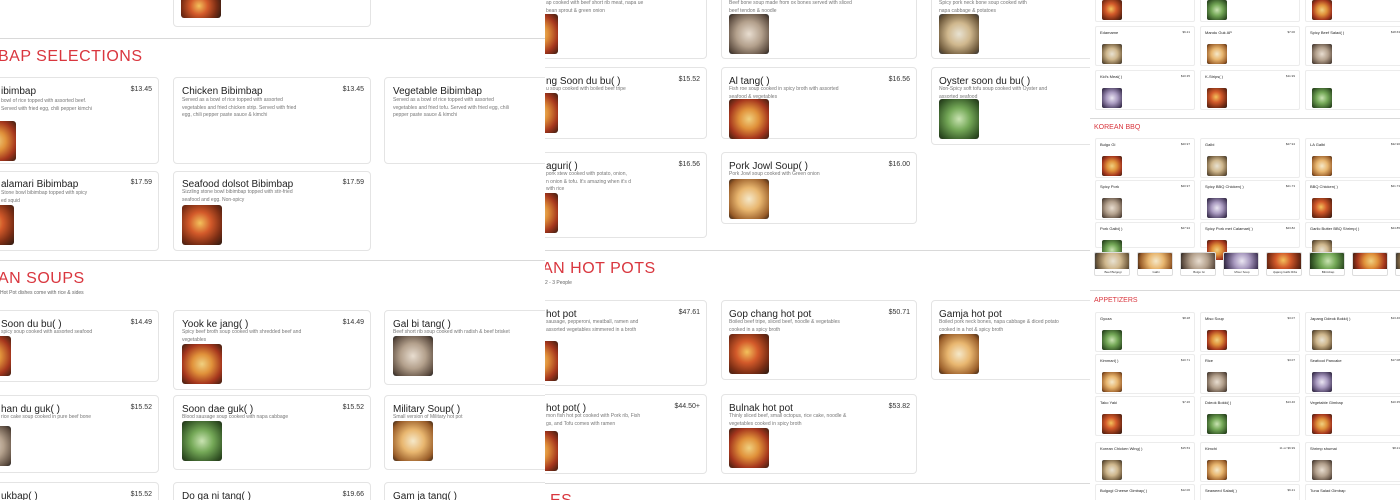 The height and width of the screenshot is (500, 1400). What do you see at coordinates (1370, 264) in the screenshot?
I see `photo-strip-item` at bounding box center [1370, 264].